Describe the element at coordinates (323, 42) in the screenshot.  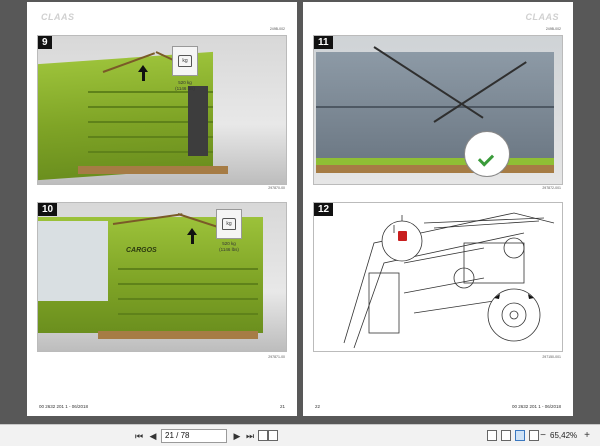
I see `figure-number: 11` at that location.